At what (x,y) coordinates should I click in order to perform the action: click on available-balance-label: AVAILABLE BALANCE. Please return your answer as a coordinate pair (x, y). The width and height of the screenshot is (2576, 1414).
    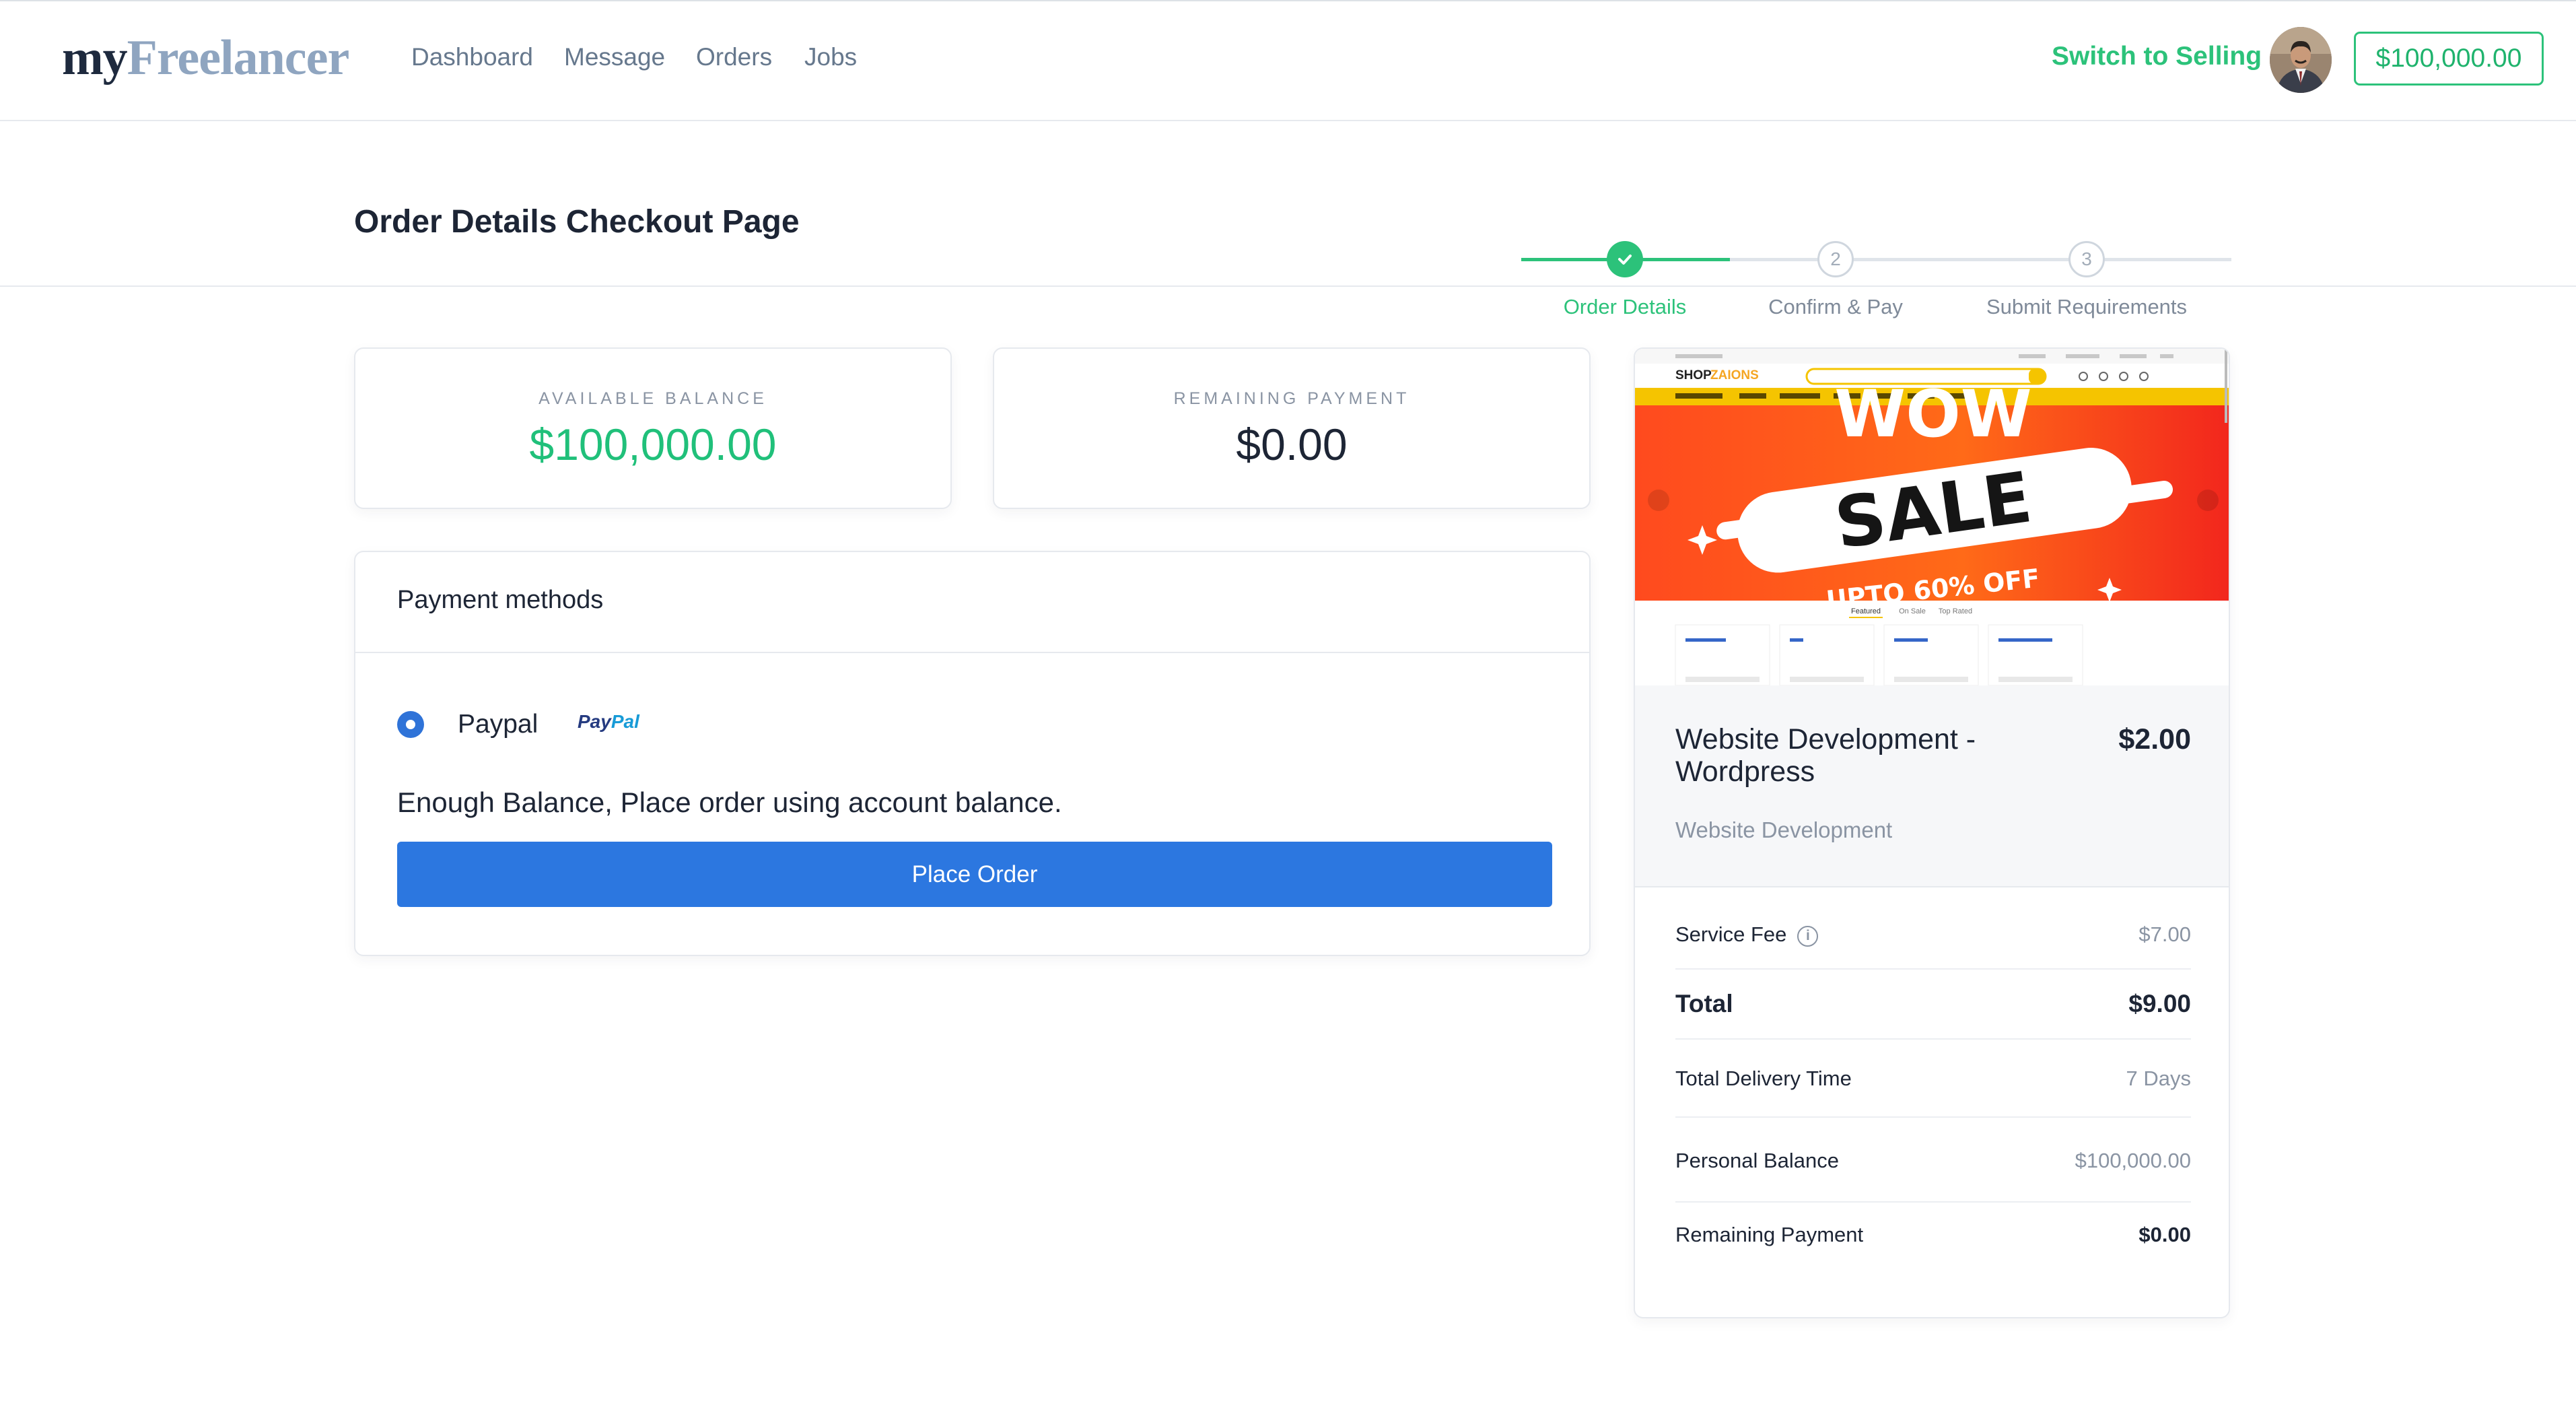
    Looking at the image, I should click on (652, 398).